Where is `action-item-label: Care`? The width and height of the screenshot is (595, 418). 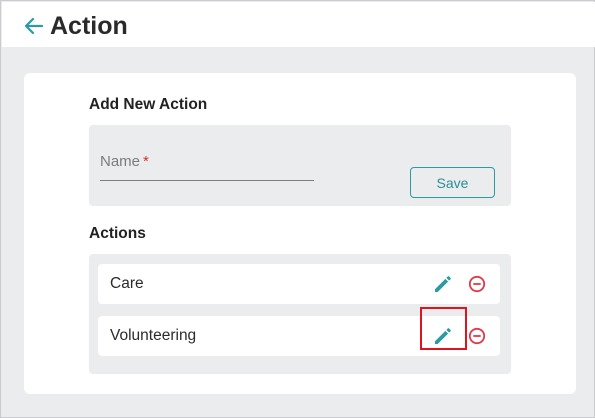
action-item-label: Care is located at coordinates (127, 283).